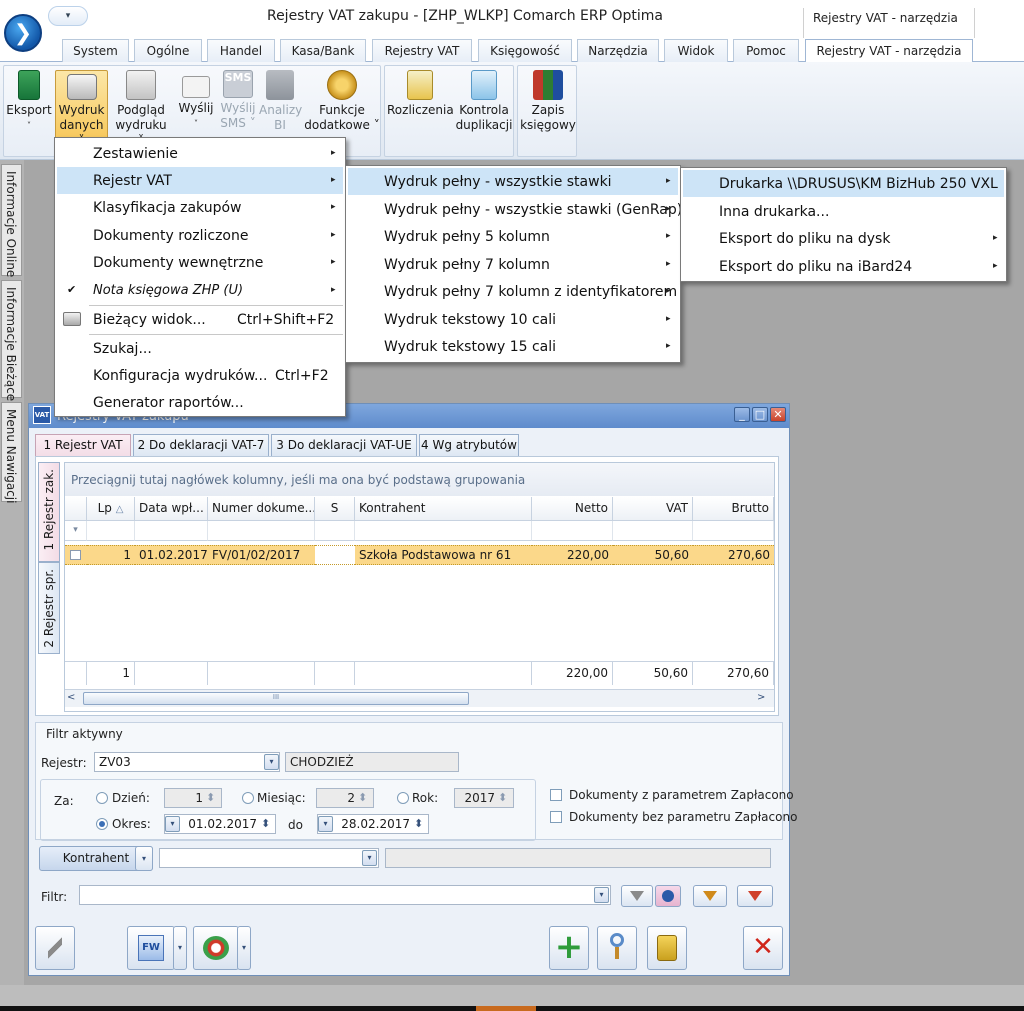  Describe the element at coordinates (418, 823) in the screenshot. I see `okres-to-spinner-icon: ⬍` at that location.